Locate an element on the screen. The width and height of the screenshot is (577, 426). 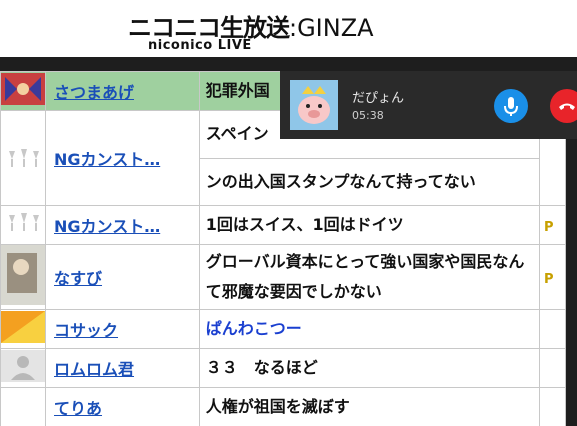
comment-text: グローバル資本にとって強い国家や国民なんて邪魔な要因でしかない is located at coordinates (369, 277).